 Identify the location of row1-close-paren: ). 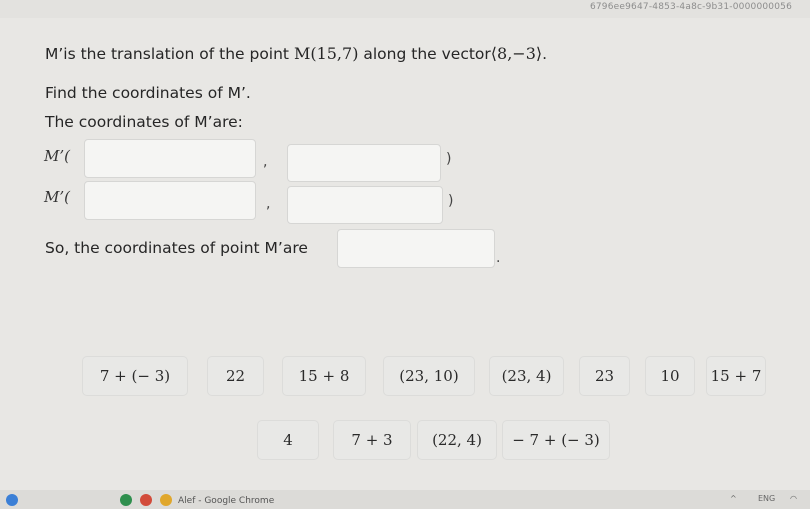
(449, 159).